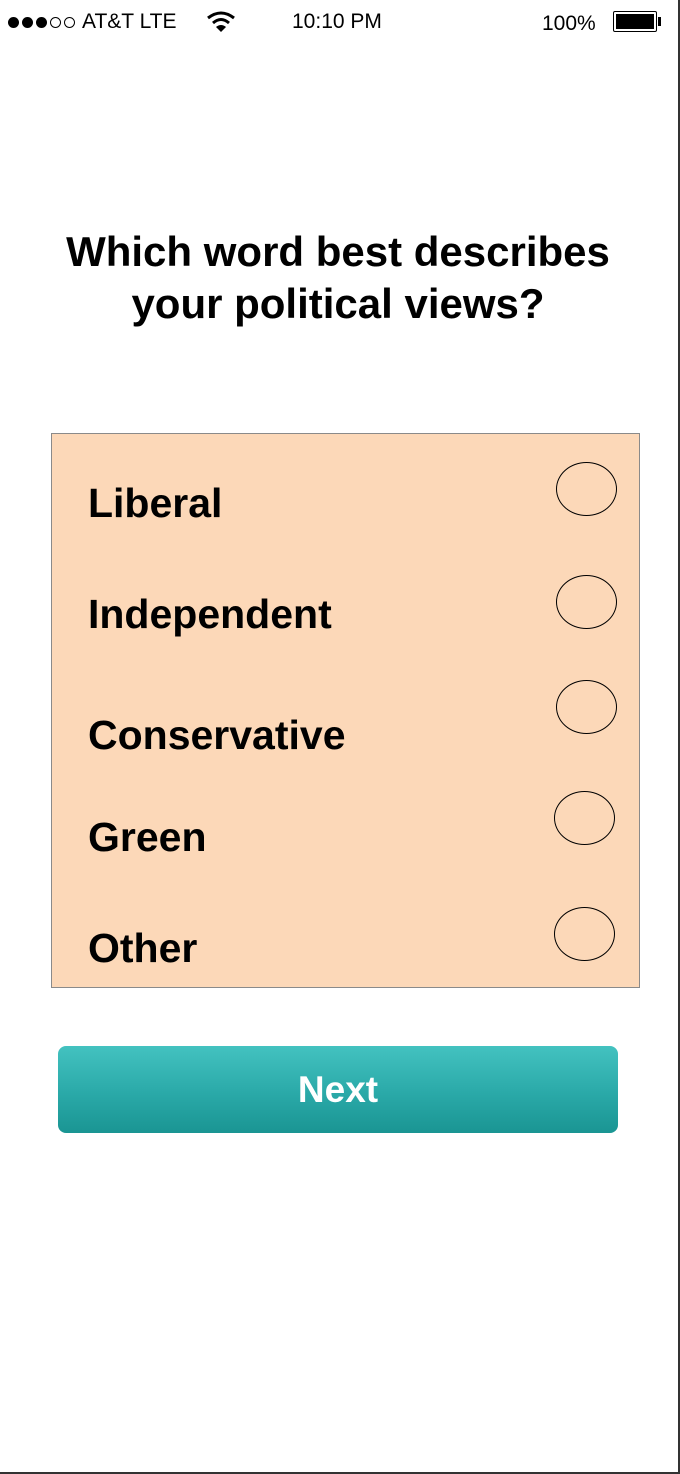 Image resolution: width=680 pixels, height=1474 pixels. What do you see at coordinates (659, 21) in the screenshot?
I see `battery-tip` at bounding box center [659, 21].